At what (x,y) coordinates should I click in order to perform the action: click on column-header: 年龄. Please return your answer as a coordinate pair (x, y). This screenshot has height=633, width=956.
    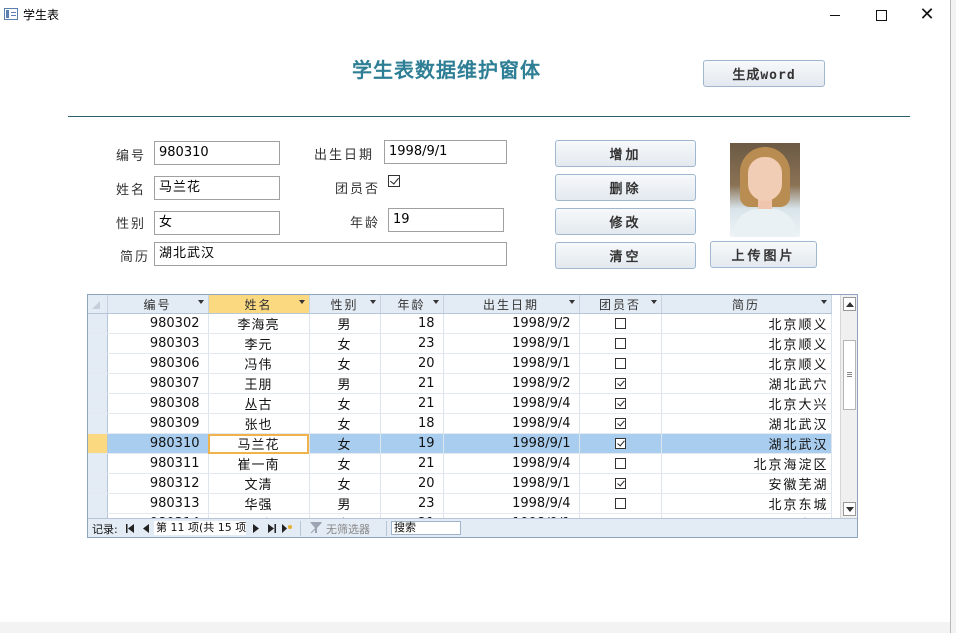
    Looking at the image, I should click on (412, 304).